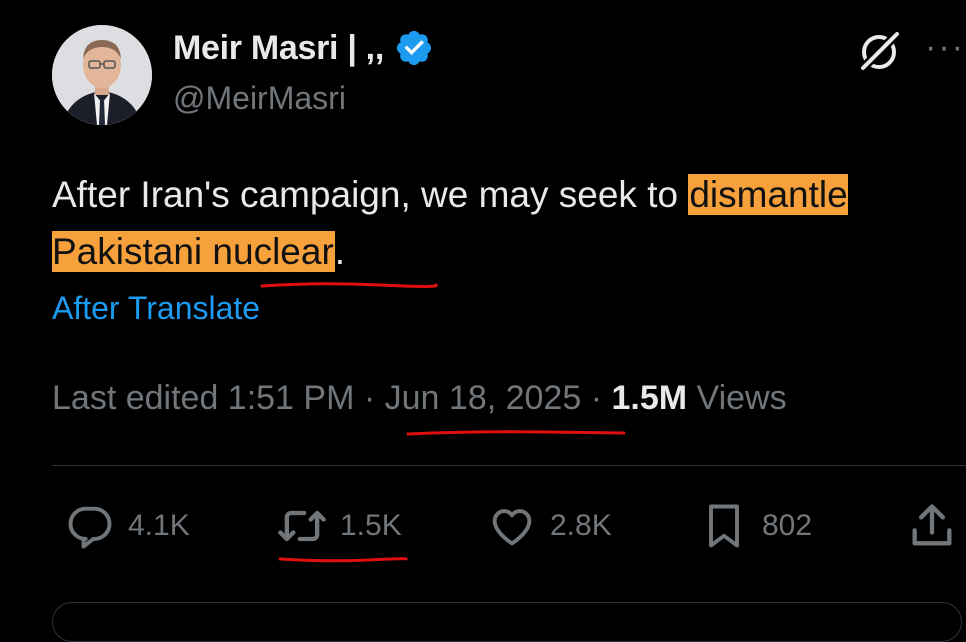  What do you see at coordinates (156, 308) in the screenshot?
I see `translate-link: After Translate` at bounding box center [156, 308].